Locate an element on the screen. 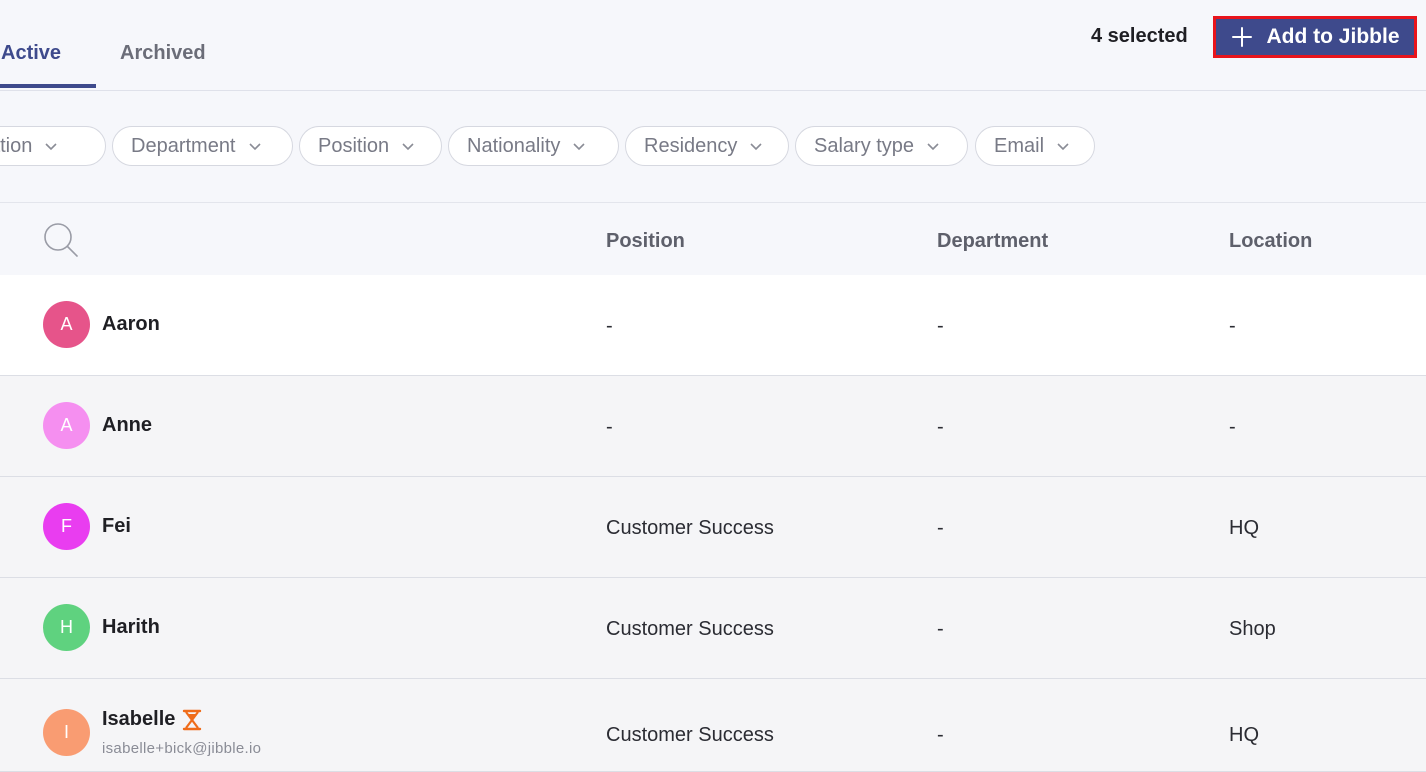 The image size is (1426, 772). active-tab-indicator is located at coordinates (48, 86).